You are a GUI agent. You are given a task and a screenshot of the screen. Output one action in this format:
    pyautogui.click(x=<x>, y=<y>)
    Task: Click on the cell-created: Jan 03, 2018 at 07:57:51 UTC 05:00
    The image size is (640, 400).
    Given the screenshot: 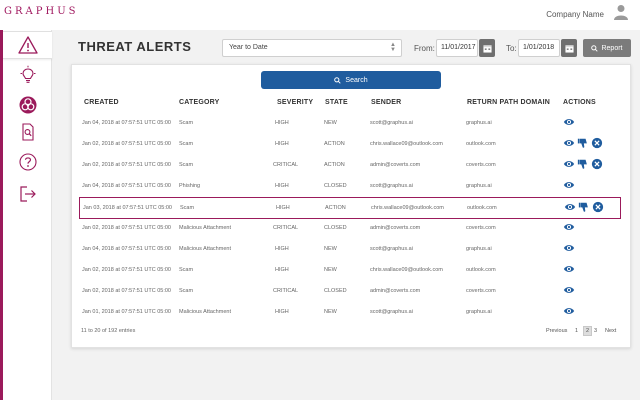 What is the action you would take?
    pyautogui.click(x=127, y=208)
    